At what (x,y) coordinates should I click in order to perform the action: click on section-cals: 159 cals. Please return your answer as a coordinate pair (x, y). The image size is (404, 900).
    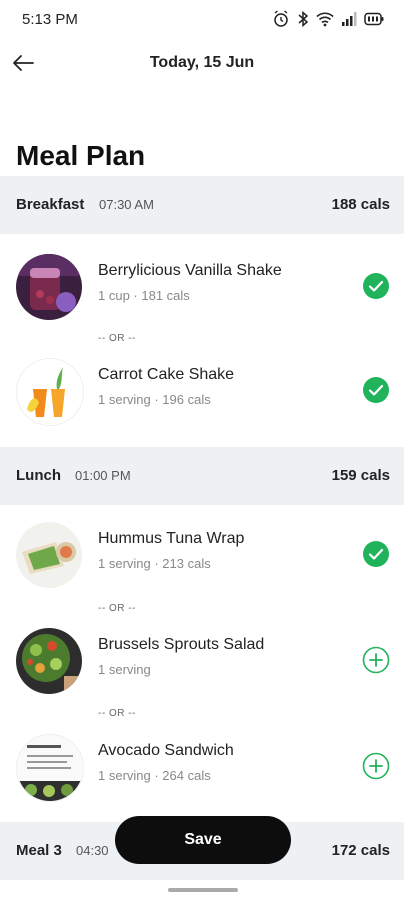
    Looking at the image, I should click on (360, 475).